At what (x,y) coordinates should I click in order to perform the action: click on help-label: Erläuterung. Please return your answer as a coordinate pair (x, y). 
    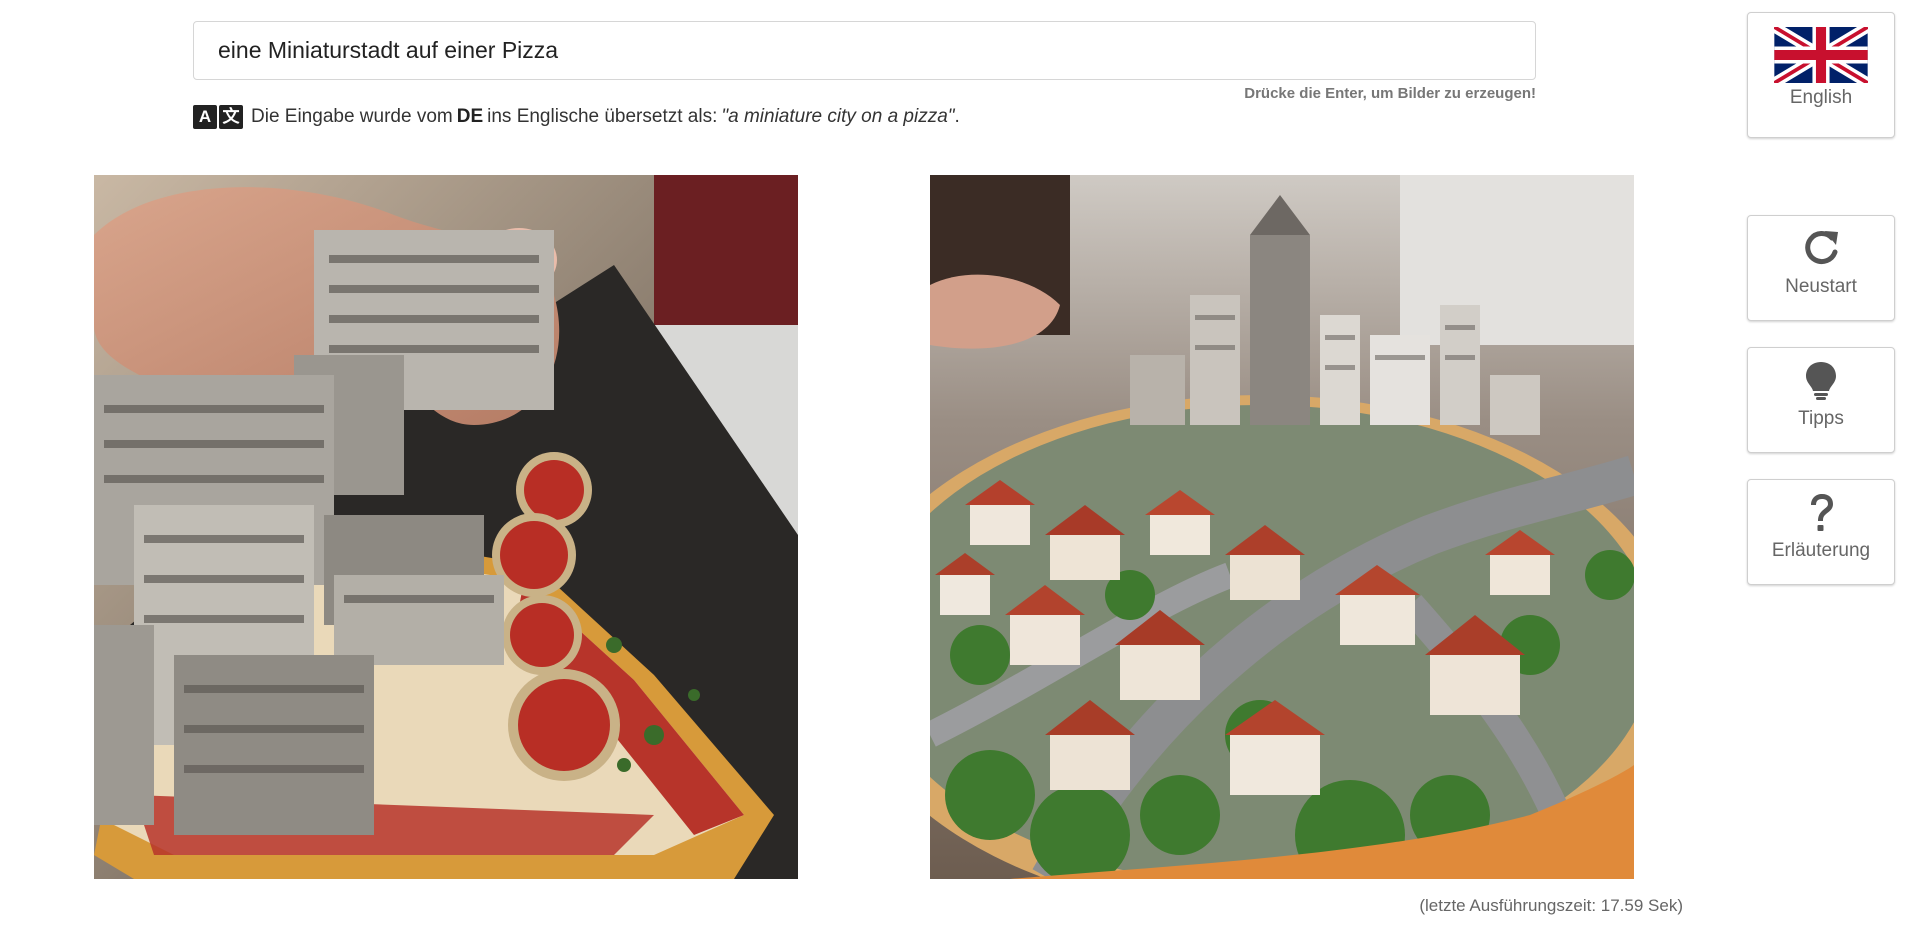
    Looking at the image, I should click on (1821, 550).